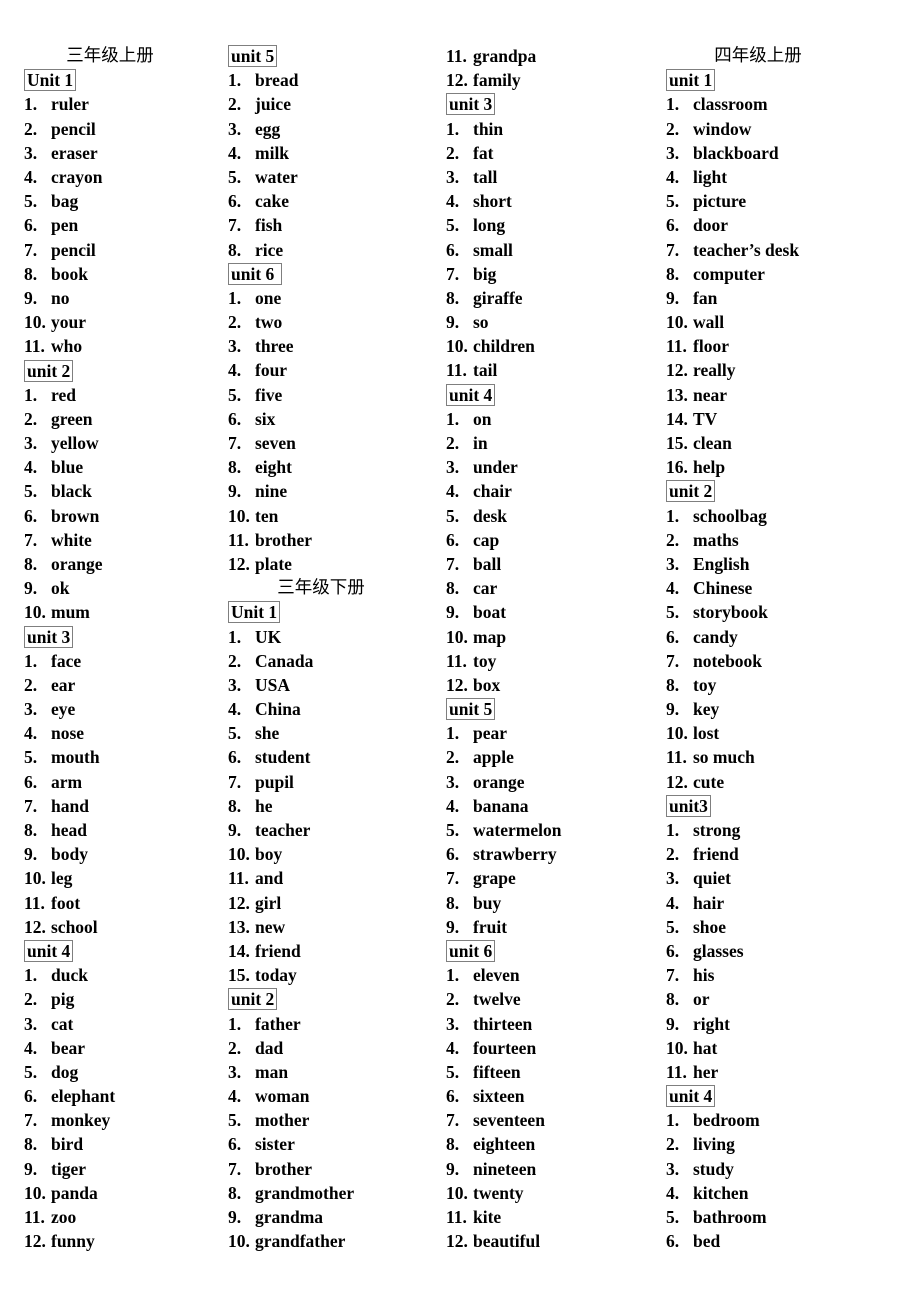  What do you see at coordinates (482, 418) in the screenshot?
I see `word-entry-text: on` at bounding box center [482, 418].